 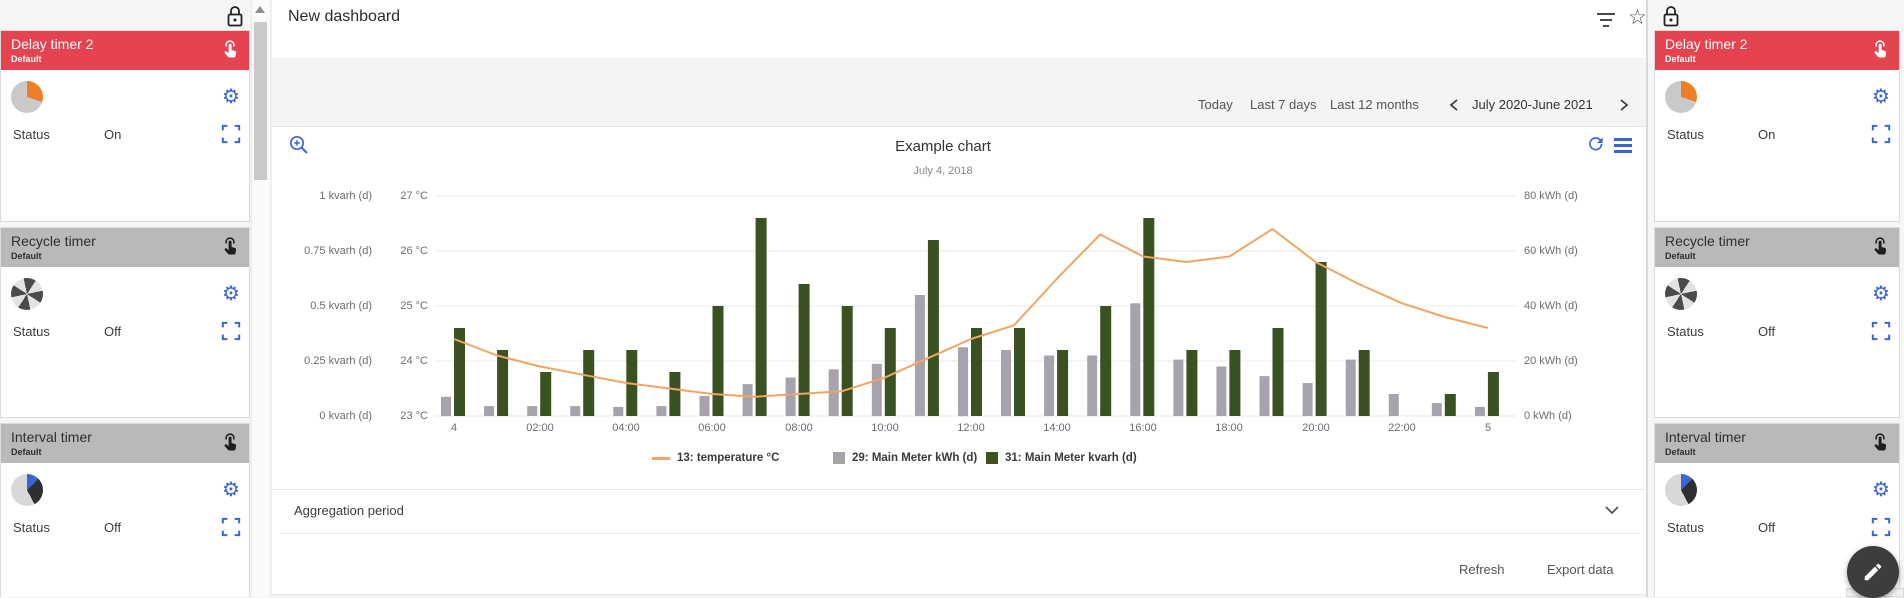 What do you see at coordinates (27, 490) in the screenshot?
I see `interval-timer-icon` at bounding box center [27, 490].